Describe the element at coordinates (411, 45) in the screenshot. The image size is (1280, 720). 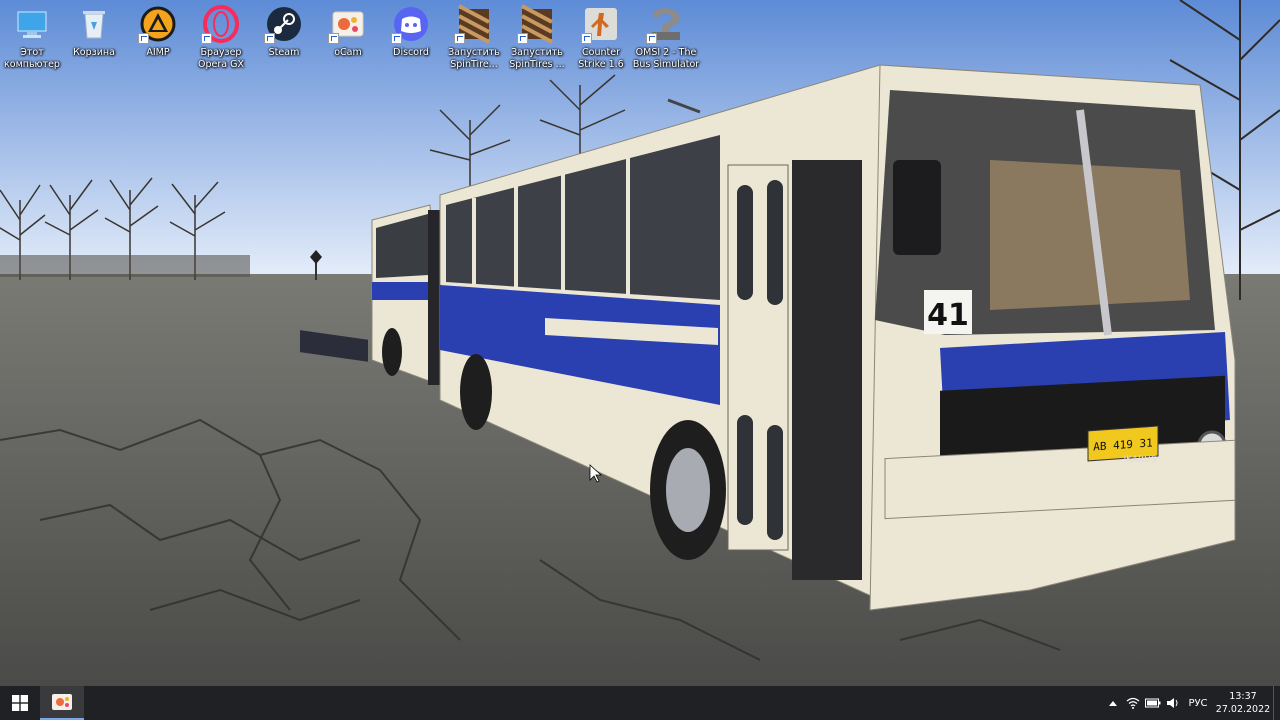
I see `desktop-icon-discord: Discord` at that location.